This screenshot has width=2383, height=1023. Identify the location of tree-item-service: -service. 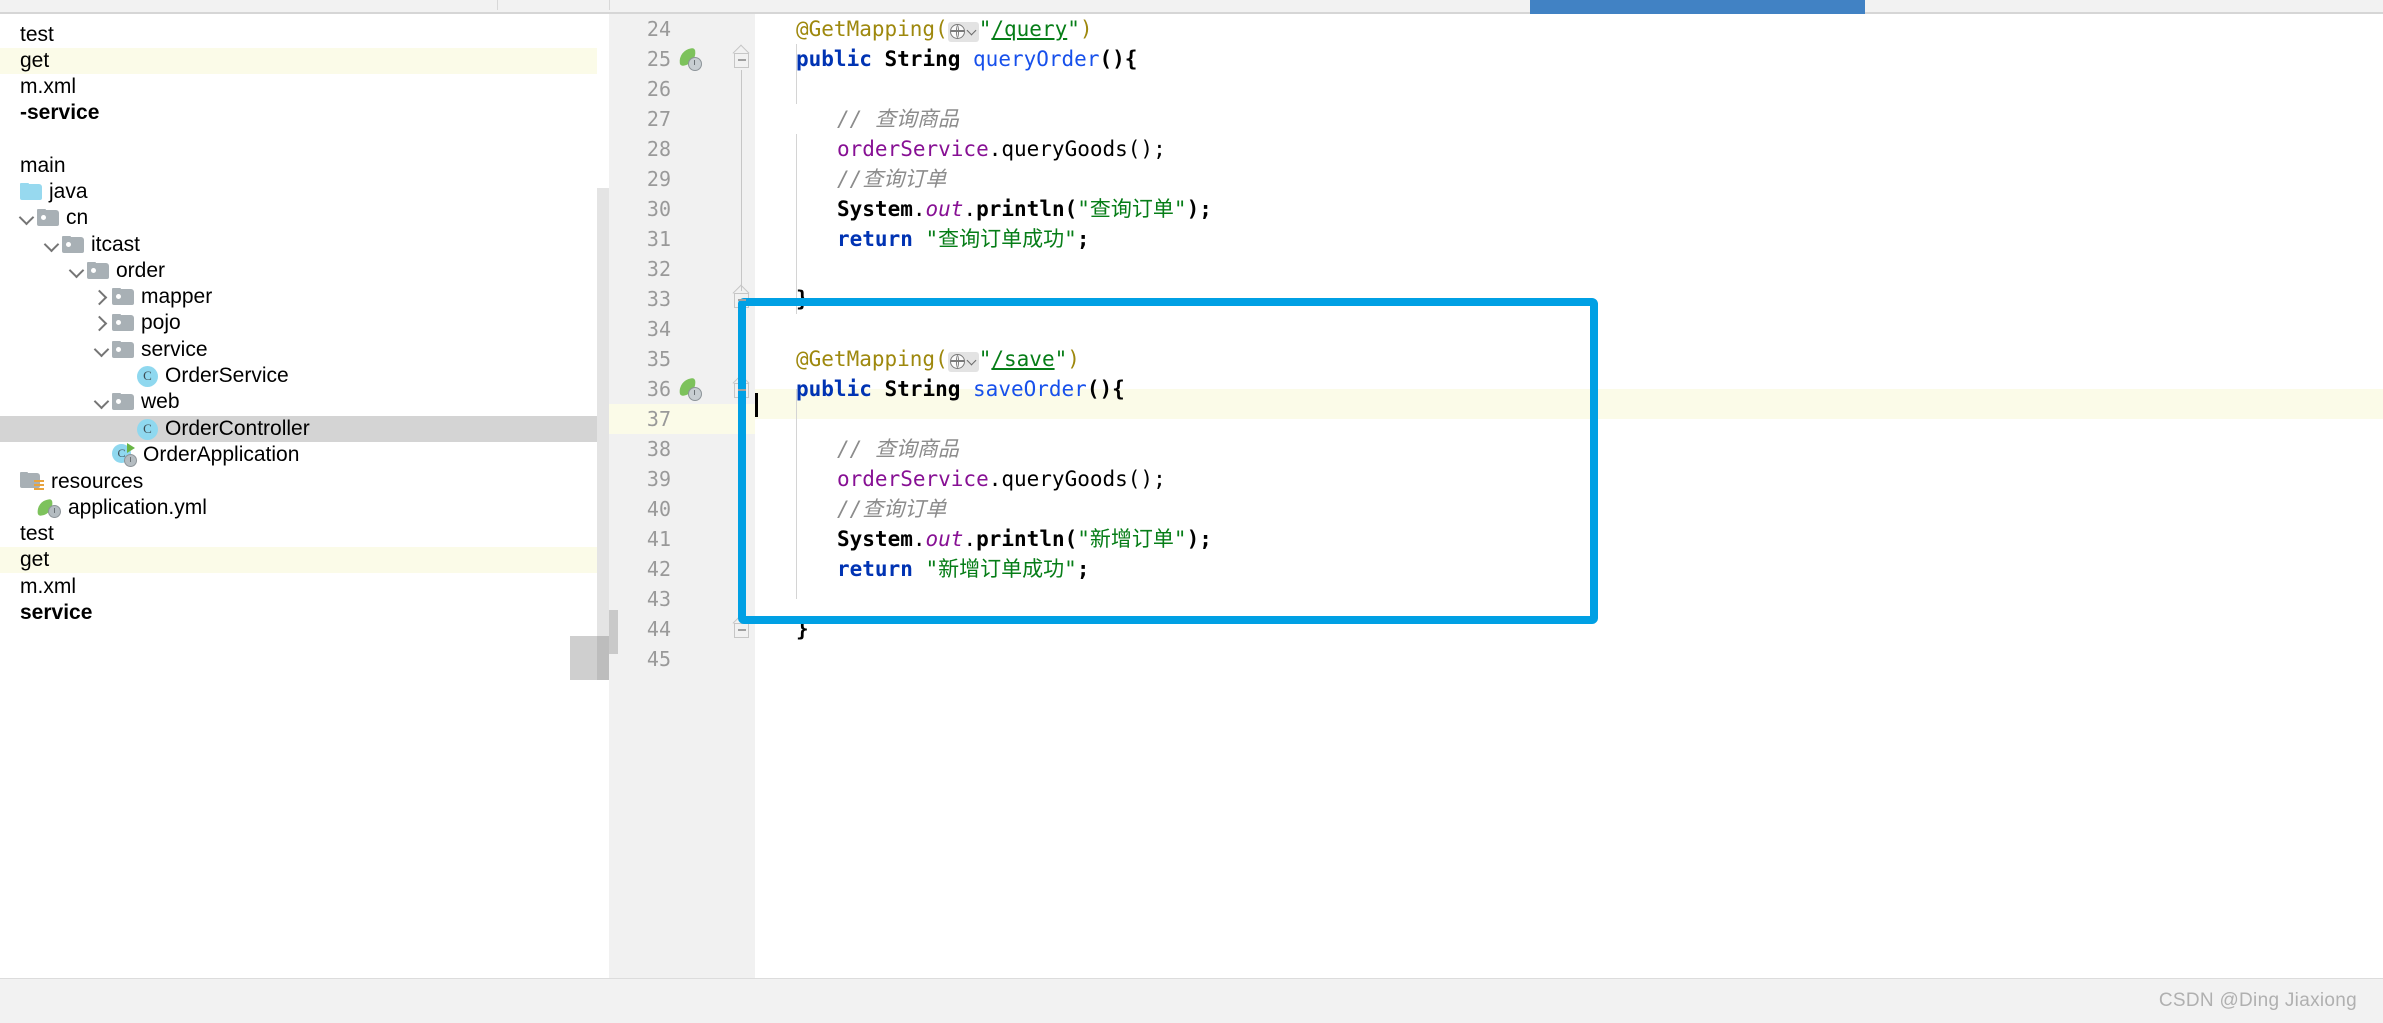
(298, 113).